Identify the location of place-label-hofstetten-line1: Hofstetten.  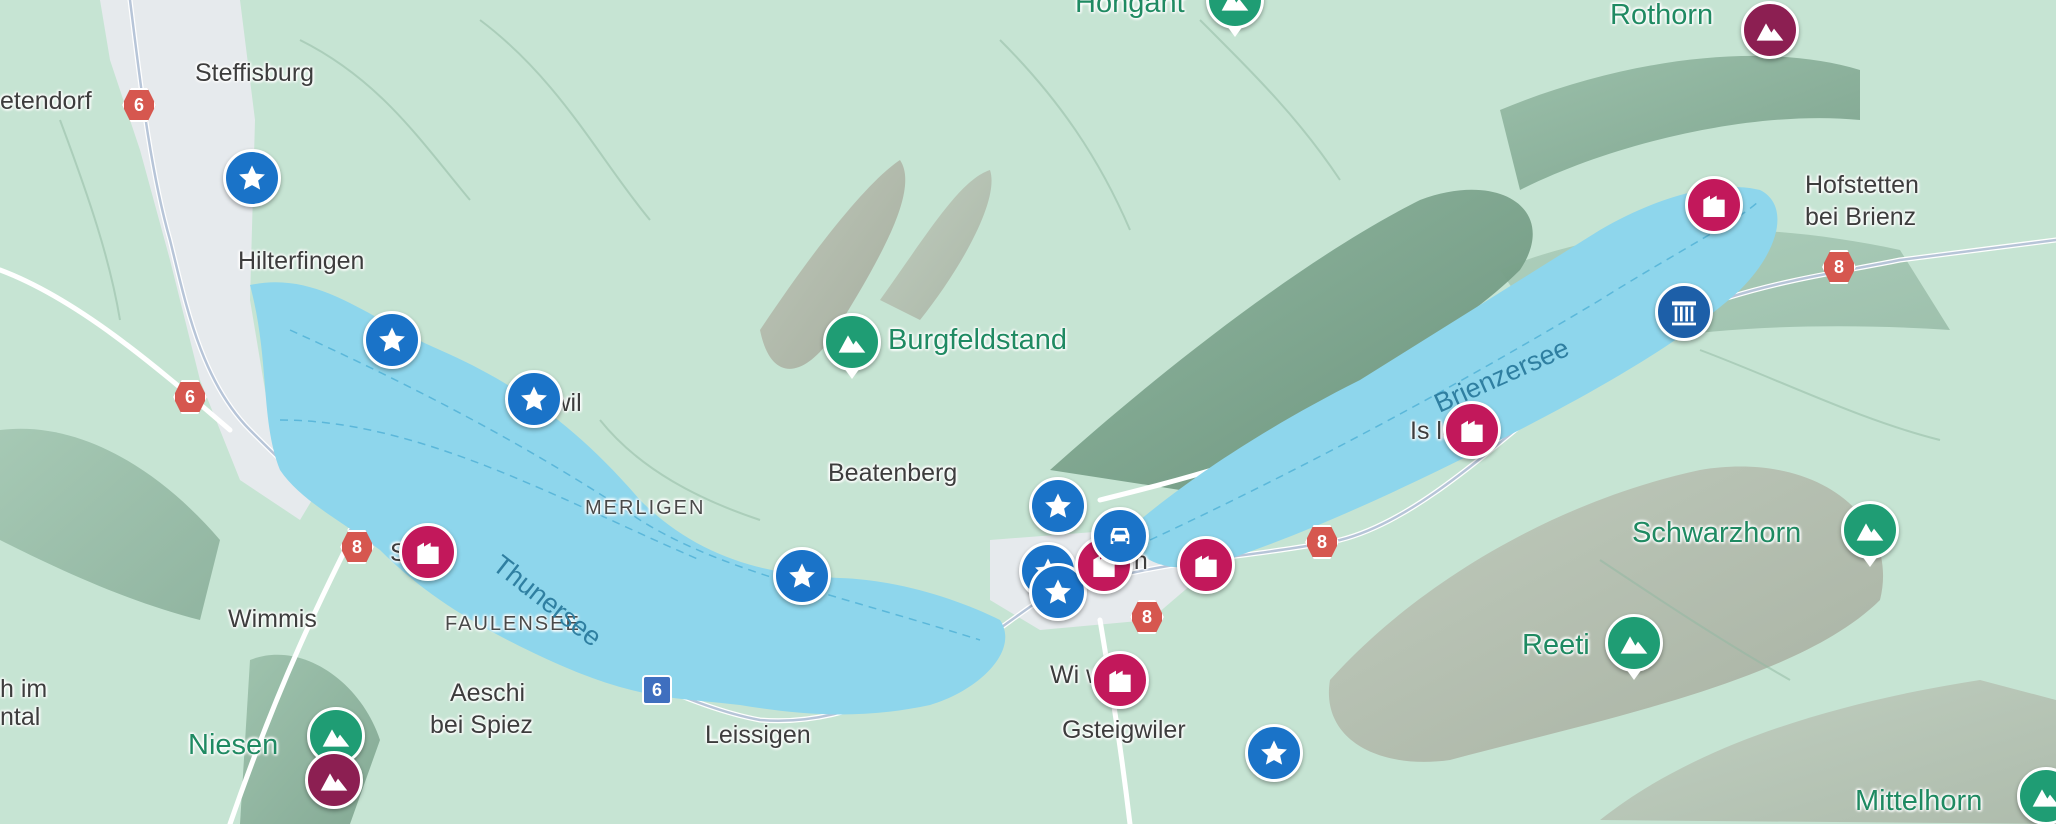
(1862, 185).